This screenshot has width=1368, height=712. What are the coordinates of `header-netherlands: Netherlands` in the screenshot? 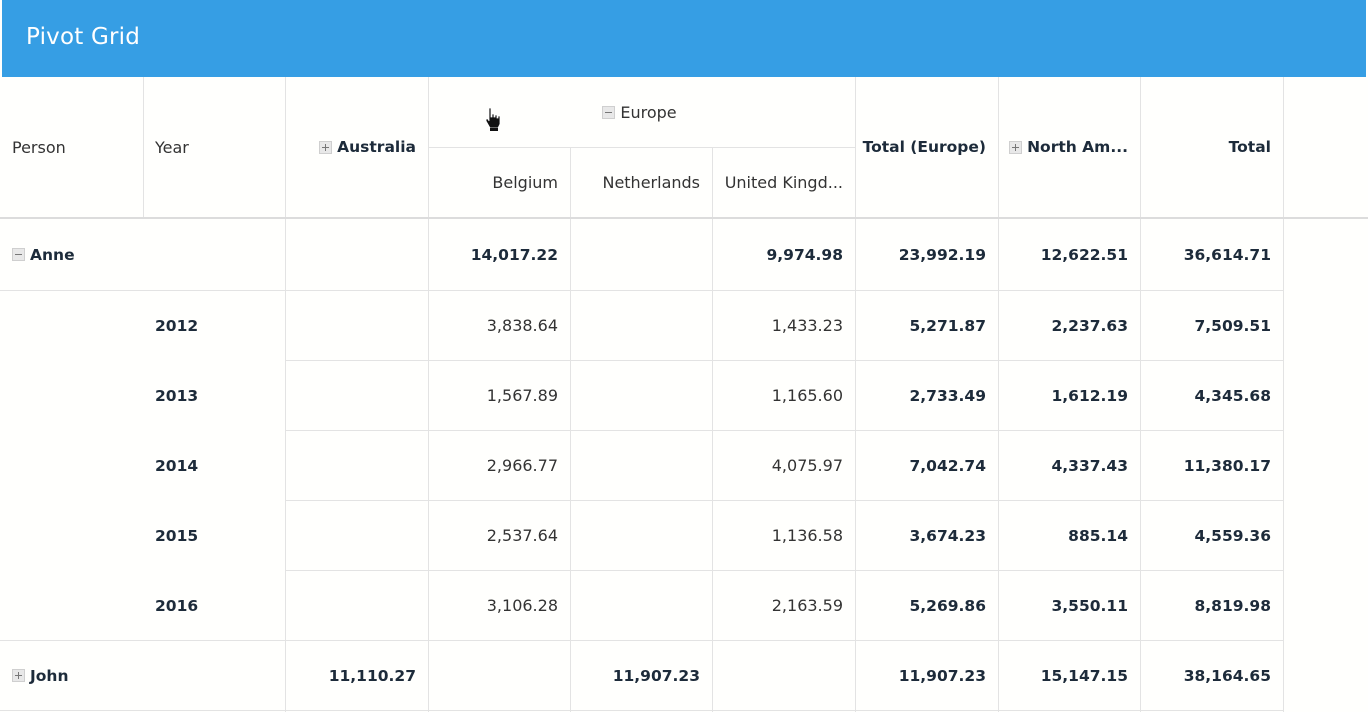 It's located at (641, 182).